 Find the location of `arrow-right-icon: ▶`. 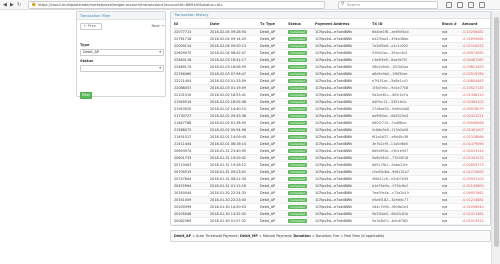

arrow-right-icon: ▶ is located at coordinates (12, 5).